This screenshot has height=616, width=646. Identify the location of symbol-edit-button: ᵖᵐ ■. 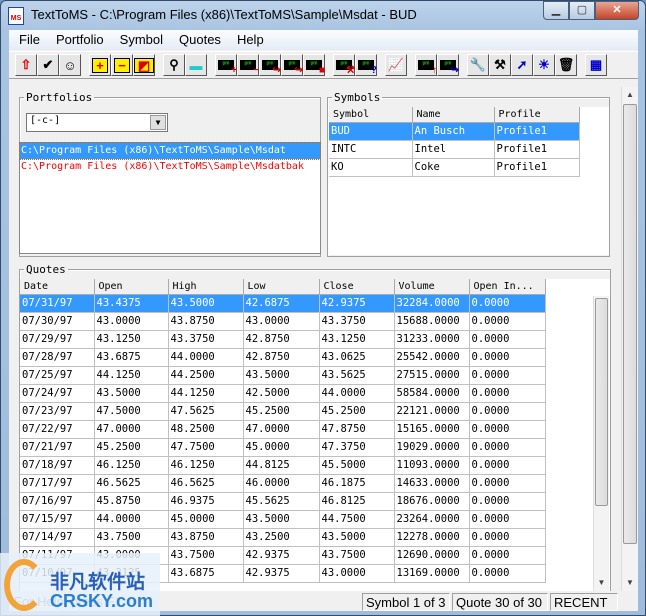
(314, 65).